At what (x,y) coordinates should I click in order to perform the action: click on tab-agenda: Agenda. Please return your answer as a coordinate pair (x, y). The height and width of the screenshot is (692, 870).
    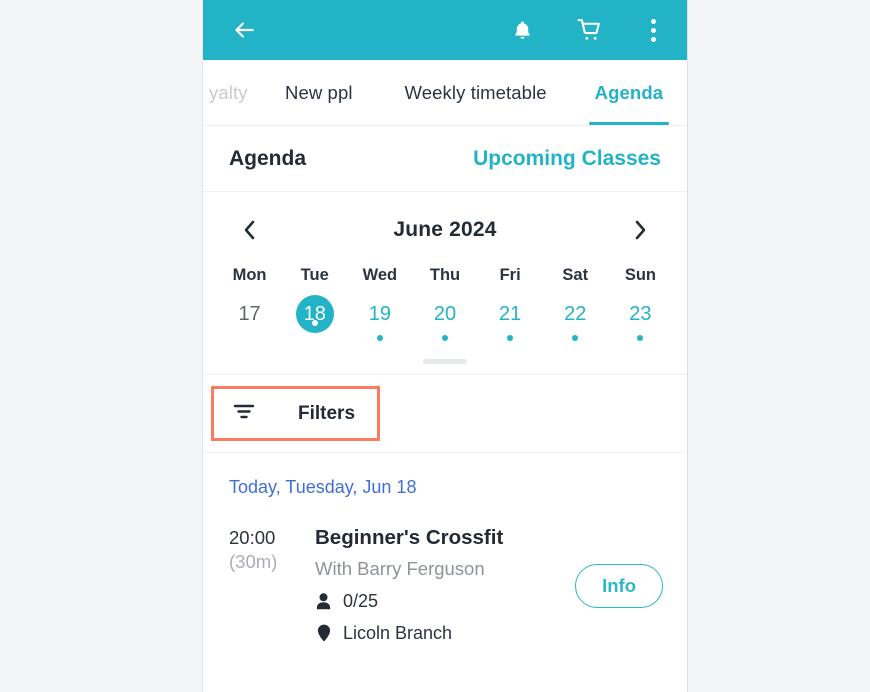
    Looking at the image, I should click on (629, 92).